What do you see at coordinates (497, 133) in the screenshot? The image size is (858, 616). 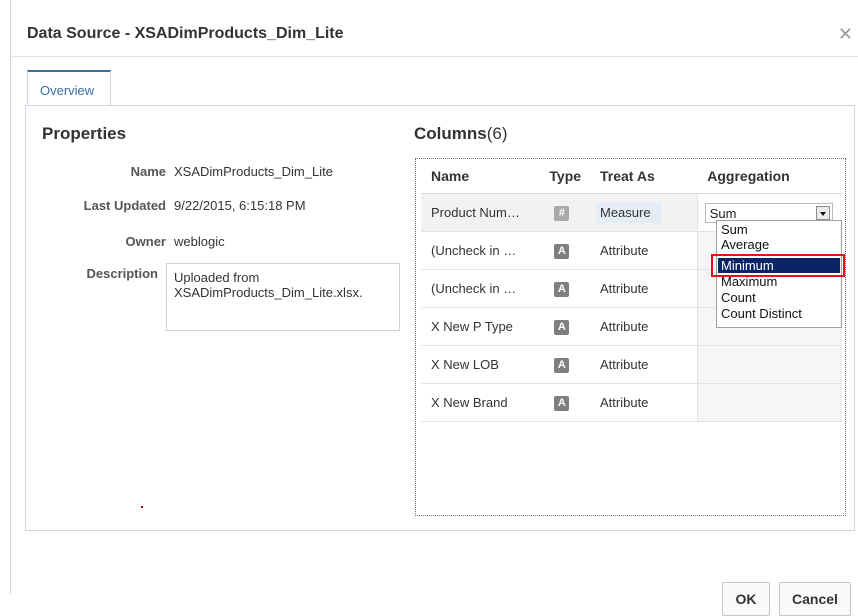 I see `columns-count: (6)` at bounding box center [497, 133].